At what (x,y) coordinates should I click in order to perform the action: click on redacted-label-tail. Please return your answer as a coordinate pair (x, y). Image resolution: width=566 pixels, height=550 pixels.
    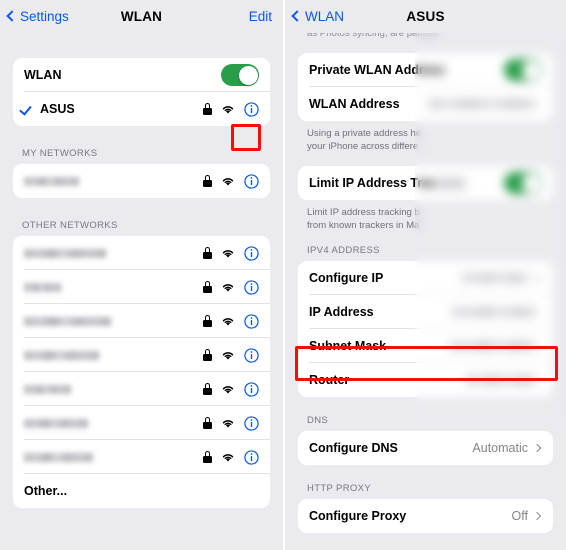
    Looking at the image, I should click on (451, 183).